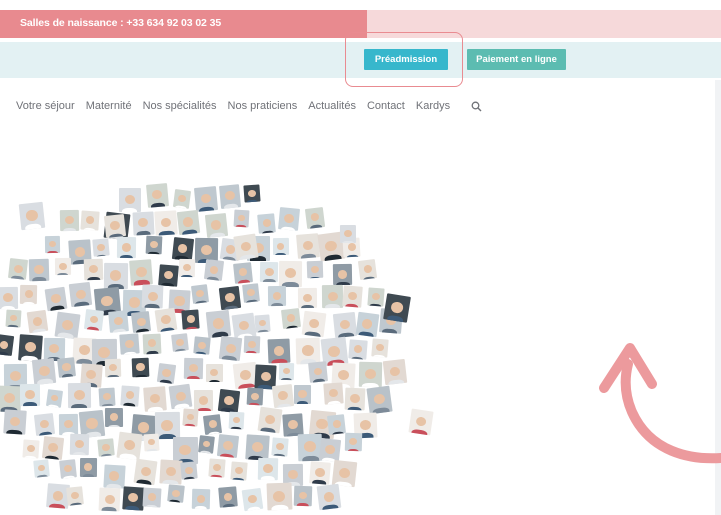 This screenshot has width=721, height=515. Describe the element at coordinates (516, 59) in the screenshot. I see `online-payment-button: Paiement en ligne` at that location.